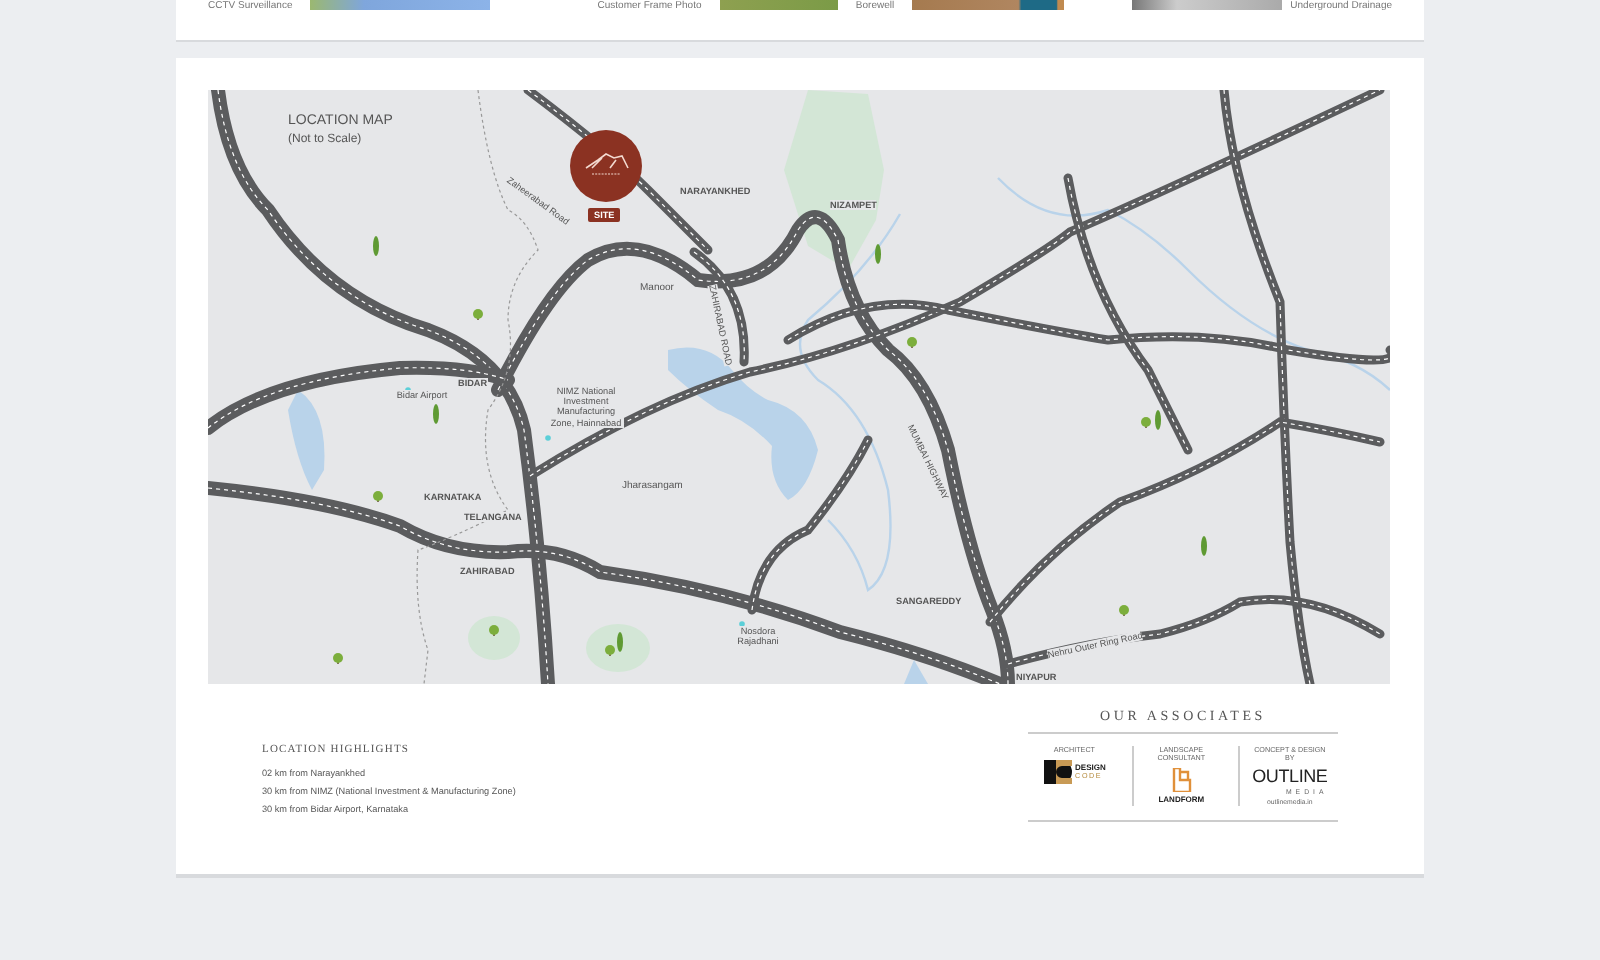 This screenshot has width=1600, height=960. I want to click on site-logo-icon, so click(606, 166).